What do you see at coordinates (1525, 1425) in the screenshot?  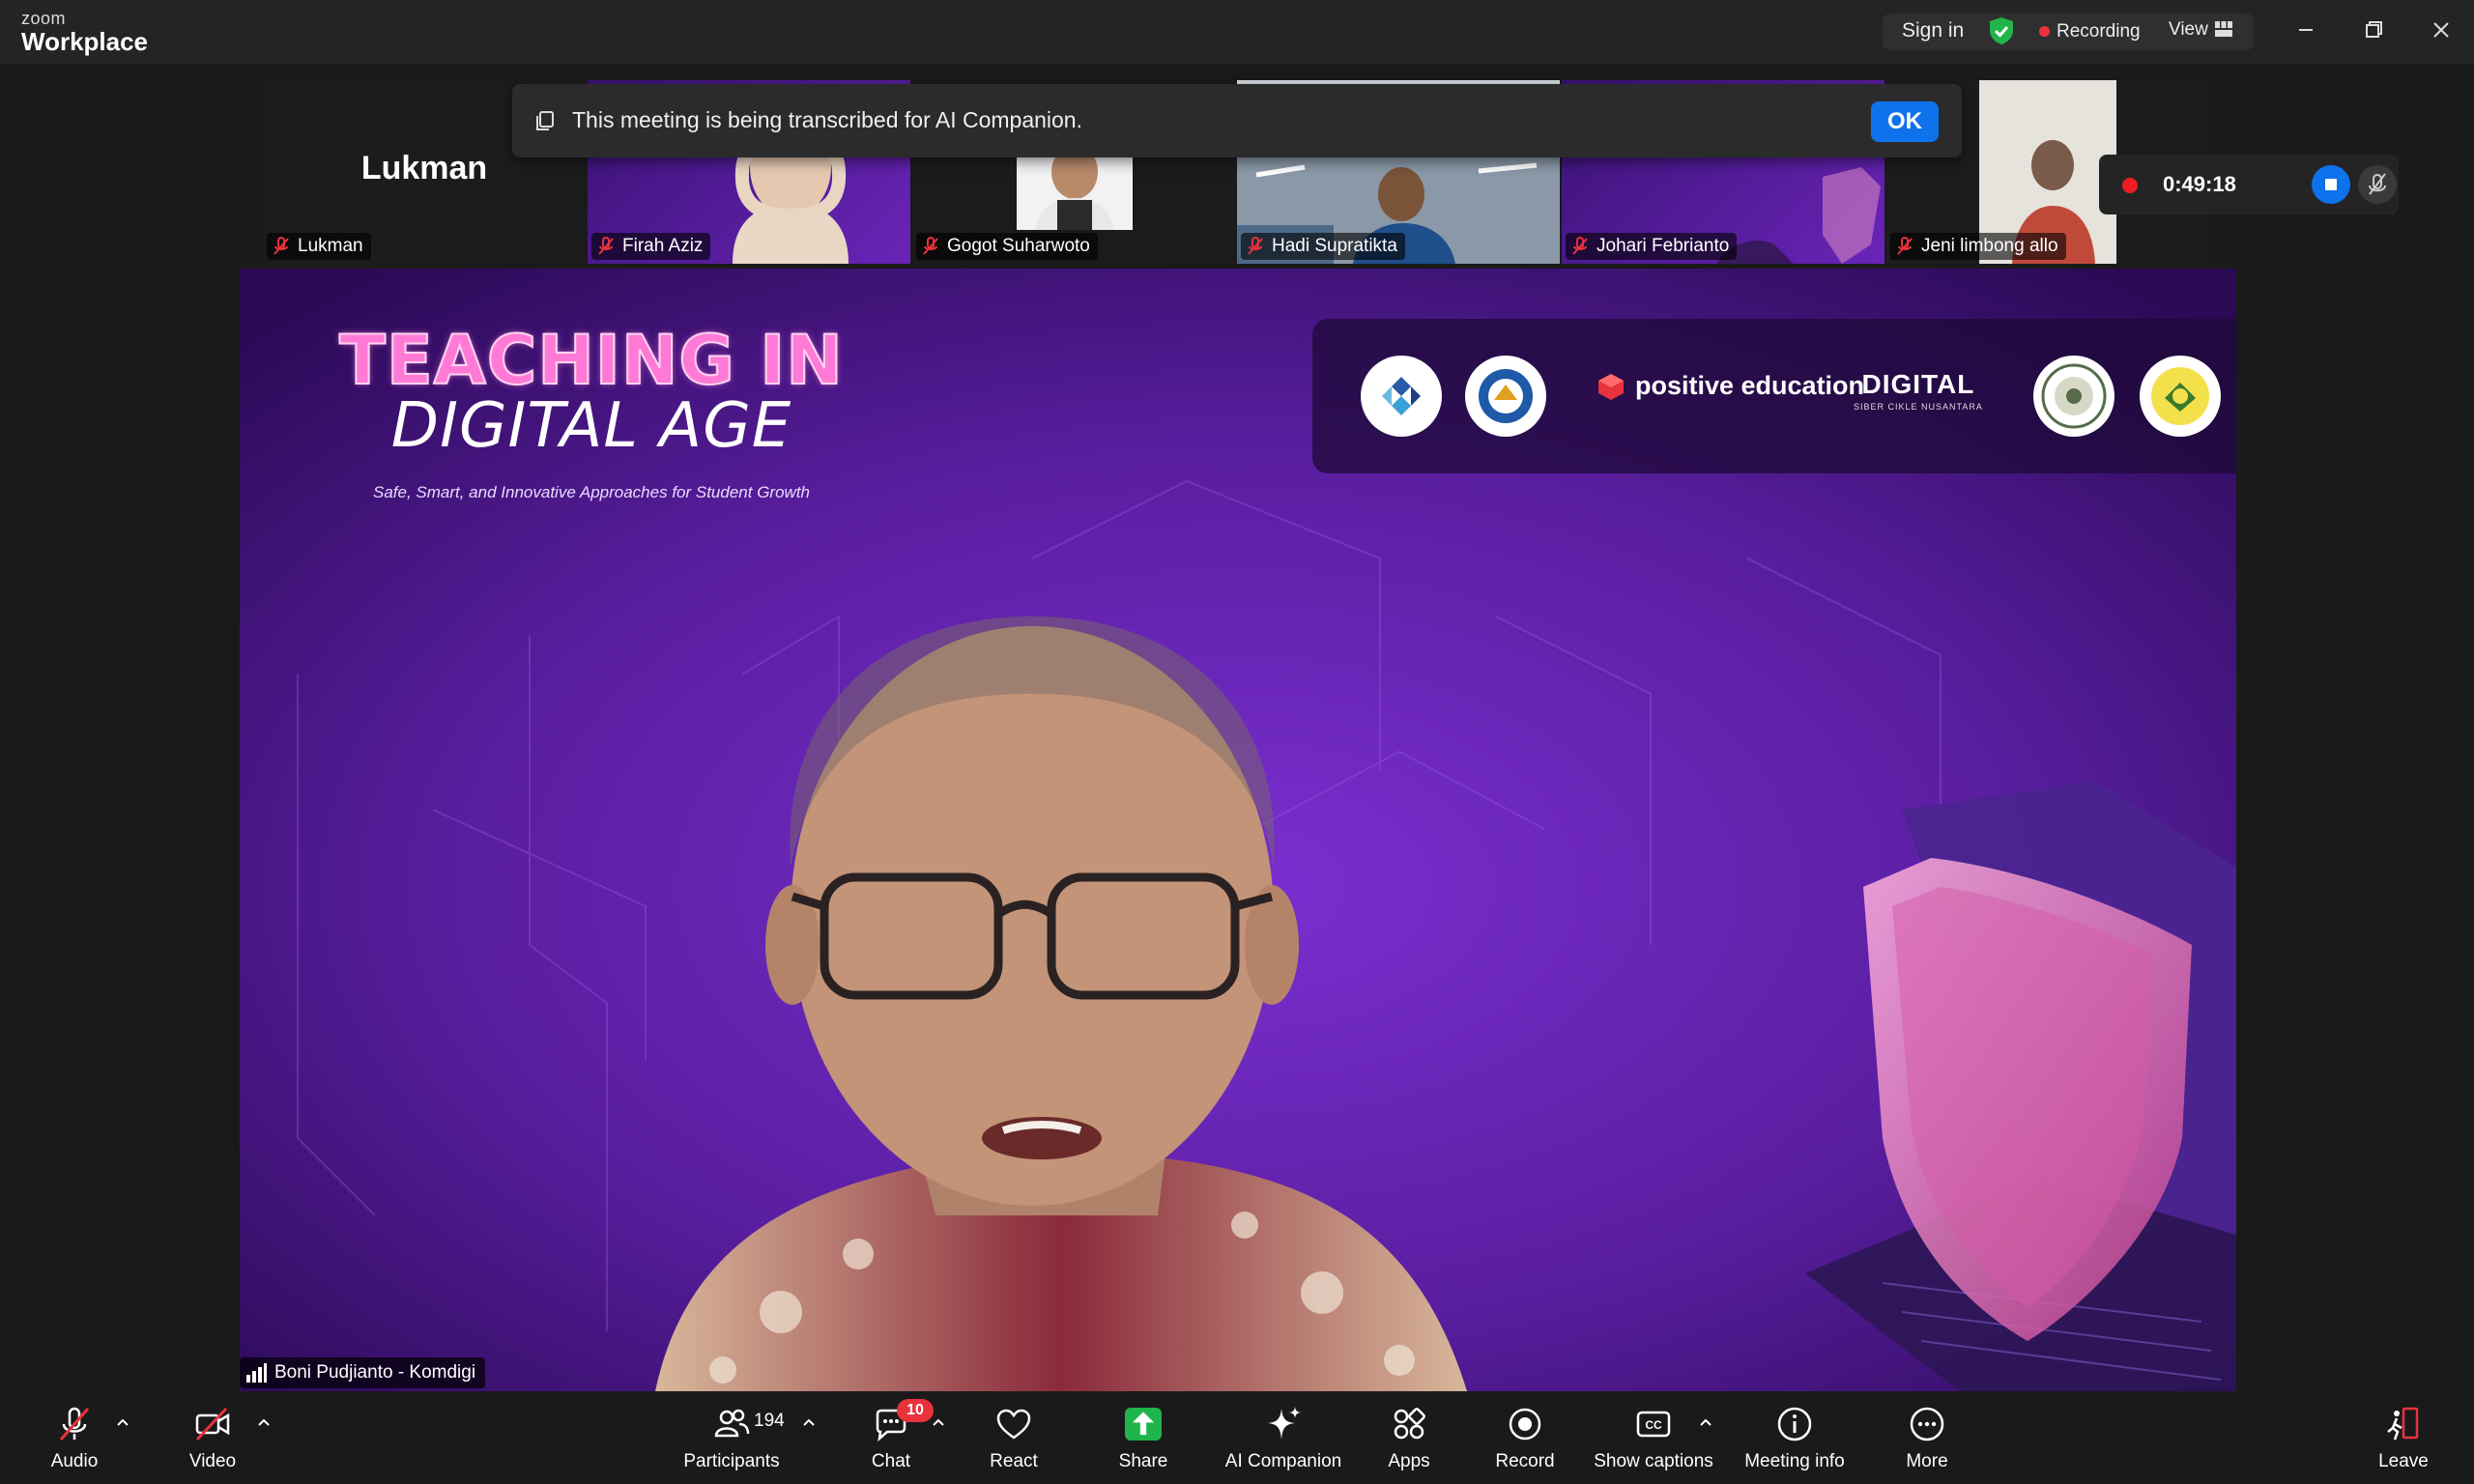 I see `record-icon` at bounding box center [1525, 1425].